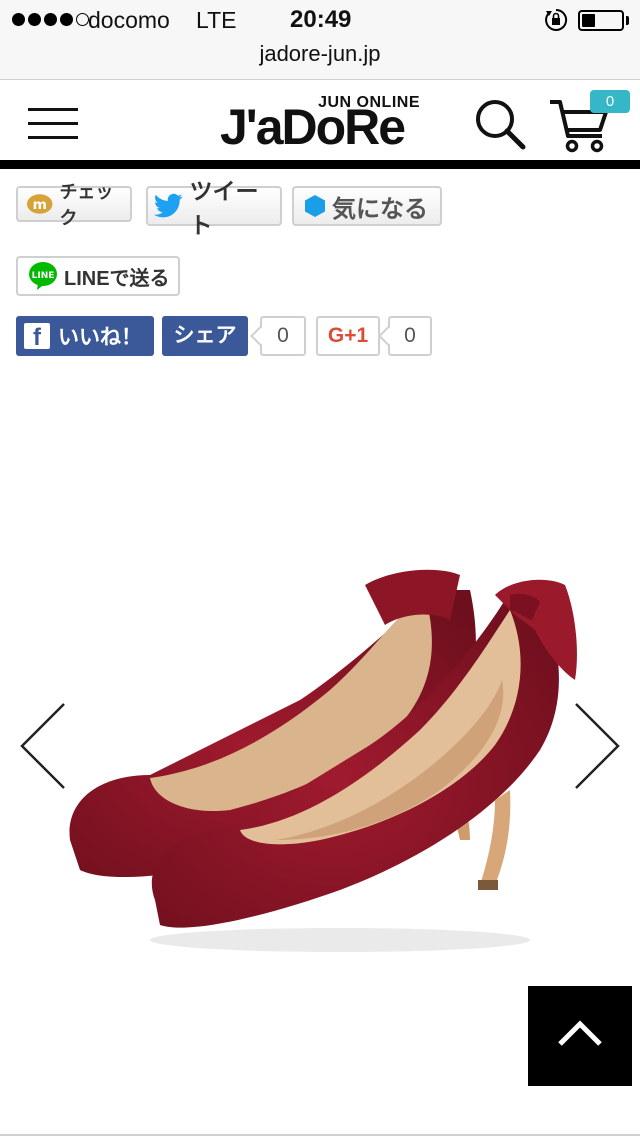  I want to click on line-badge-text: LINE, so click(43, 276).